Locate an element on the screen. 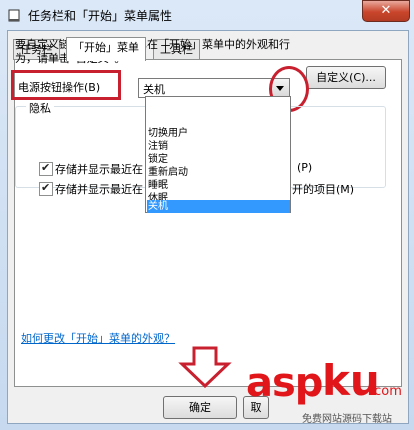 The height and width of the screenshot is (430, 414). privacy-programs-label-tail: (P) is located at coordinates (305, 167).